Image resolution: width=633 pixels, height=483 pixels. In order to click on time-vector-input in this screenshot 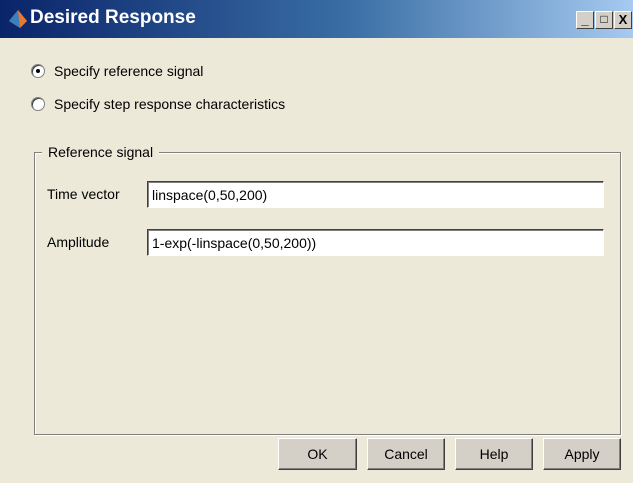, I will do `click(375, 194)`.